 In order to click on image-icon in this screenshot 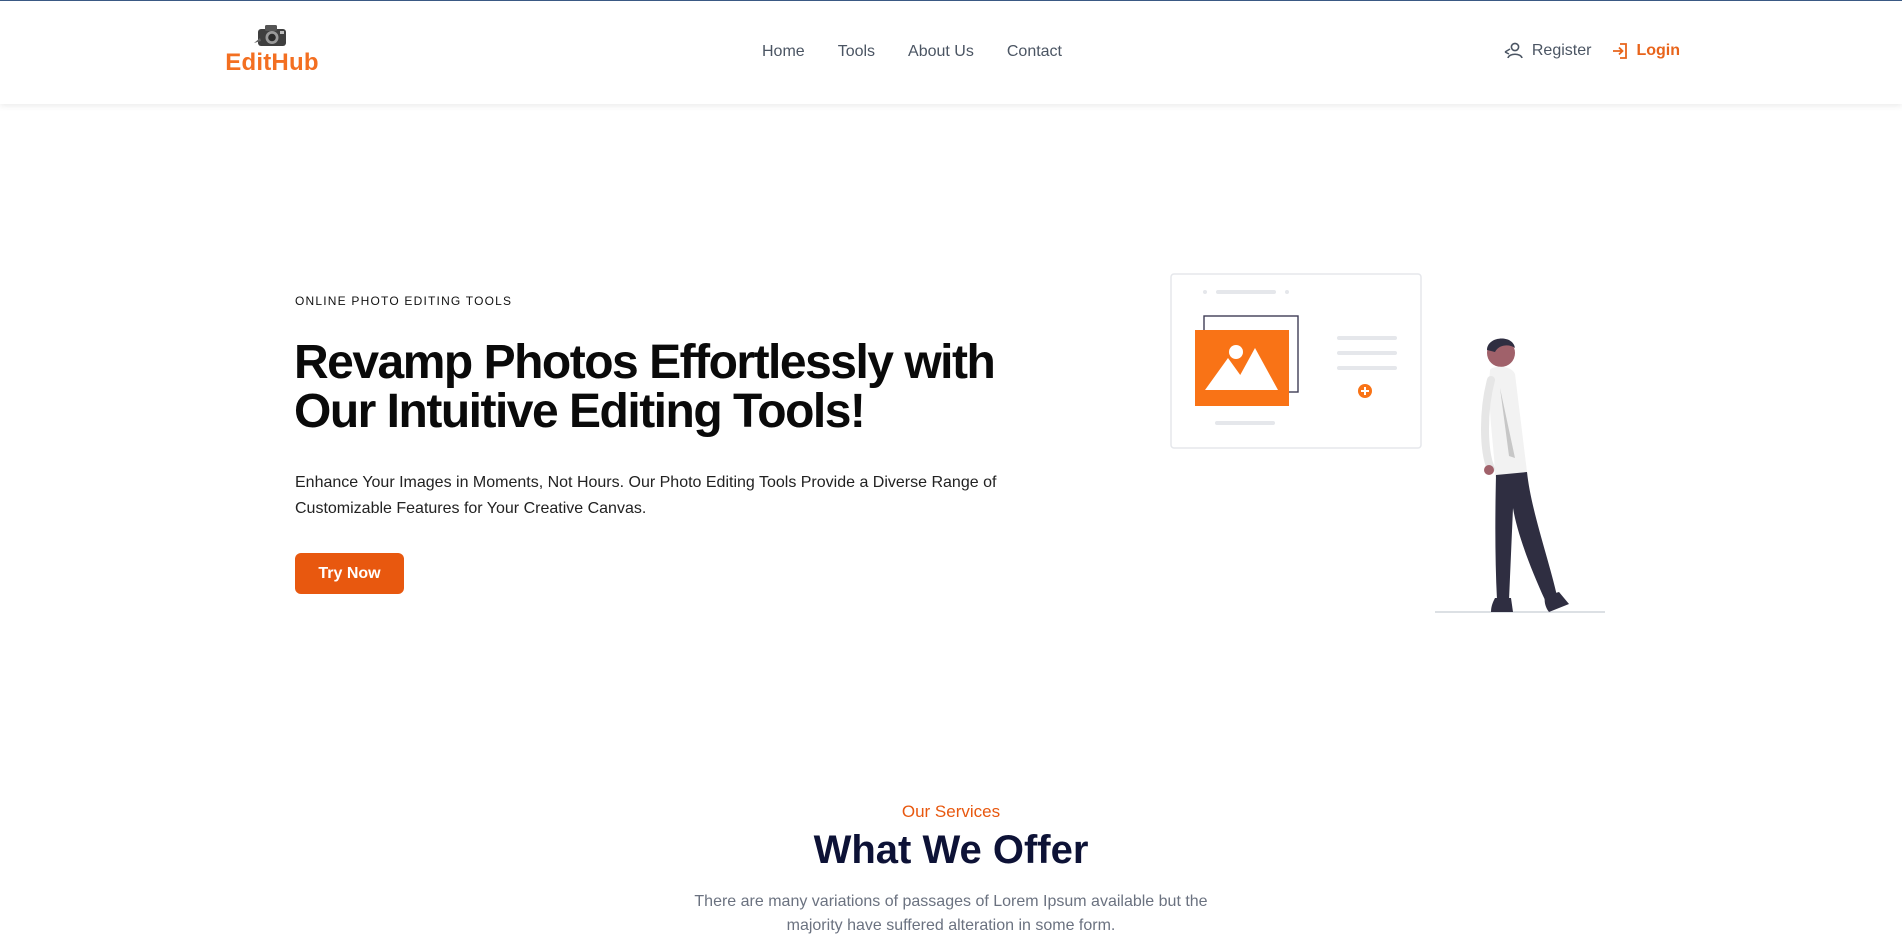, I will do `click(1242, 368)`.